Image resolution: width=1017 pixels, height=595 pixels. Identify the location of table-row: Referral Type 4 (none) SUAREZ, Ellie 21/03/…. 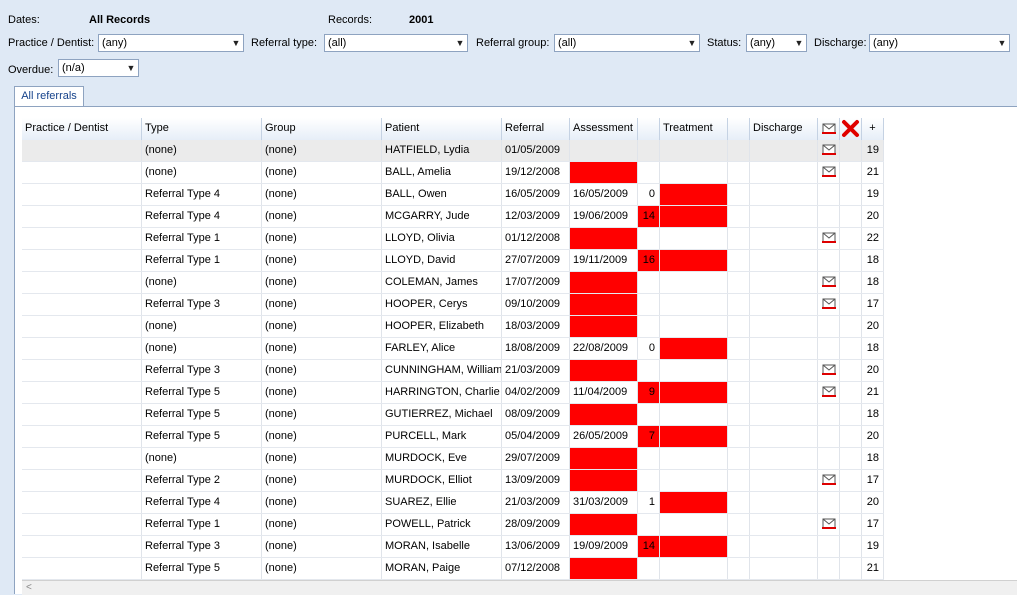
(453, 503).